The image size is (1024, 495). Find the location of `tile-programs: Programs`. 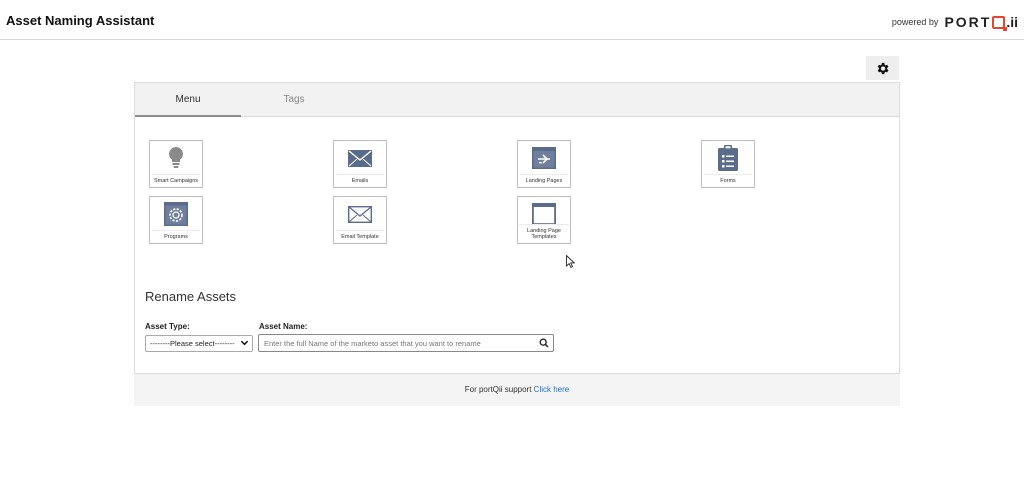

tile-programs: Programs is located at coordinates (176, 220).